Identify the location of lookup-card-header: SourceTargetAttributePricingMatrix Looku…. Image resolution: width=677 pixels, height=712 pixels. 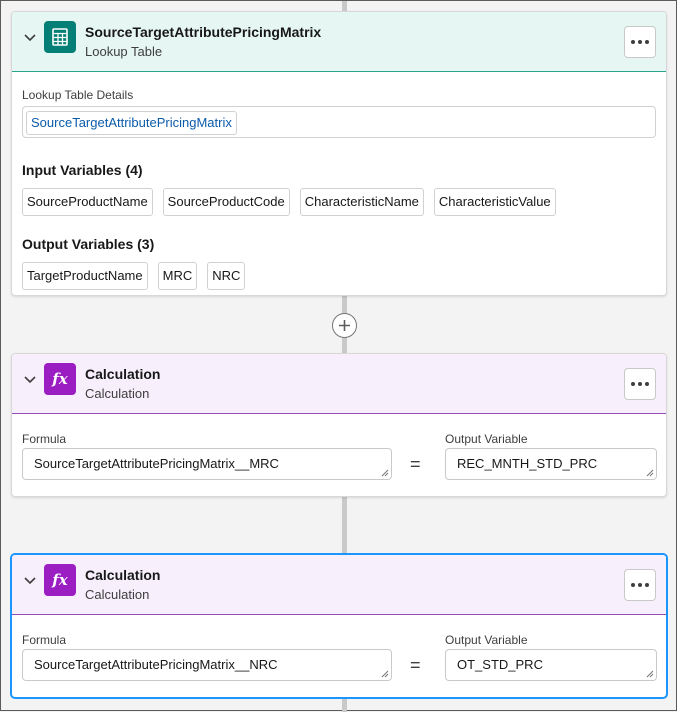
(339, 42).